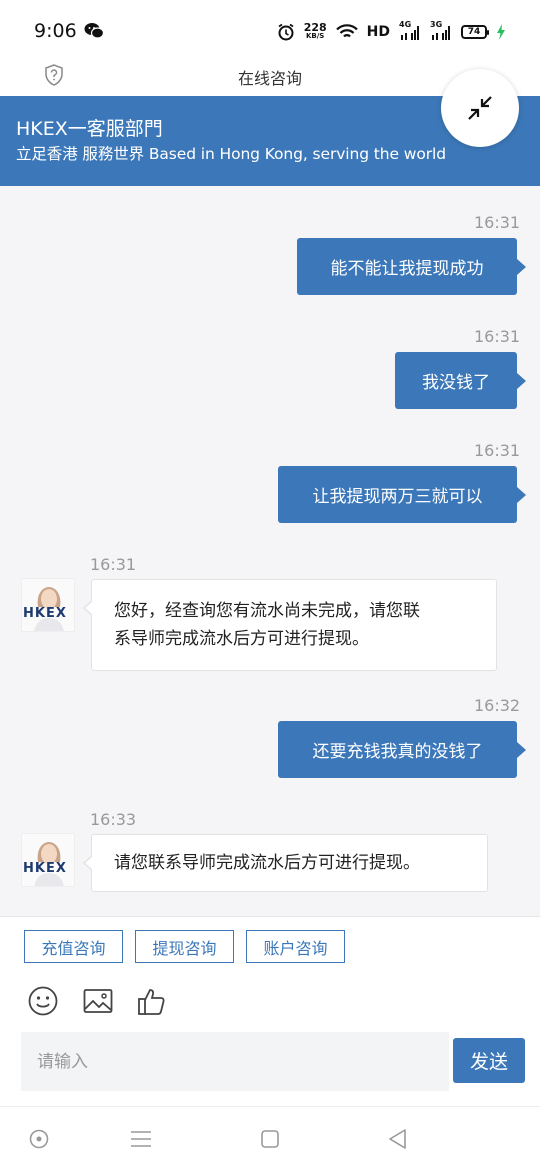 The image size is (540, 1170). What do you see at coordinates (98, 1001) in the screenshot?
I see `image-icon` at bounding box center [98, 1001].